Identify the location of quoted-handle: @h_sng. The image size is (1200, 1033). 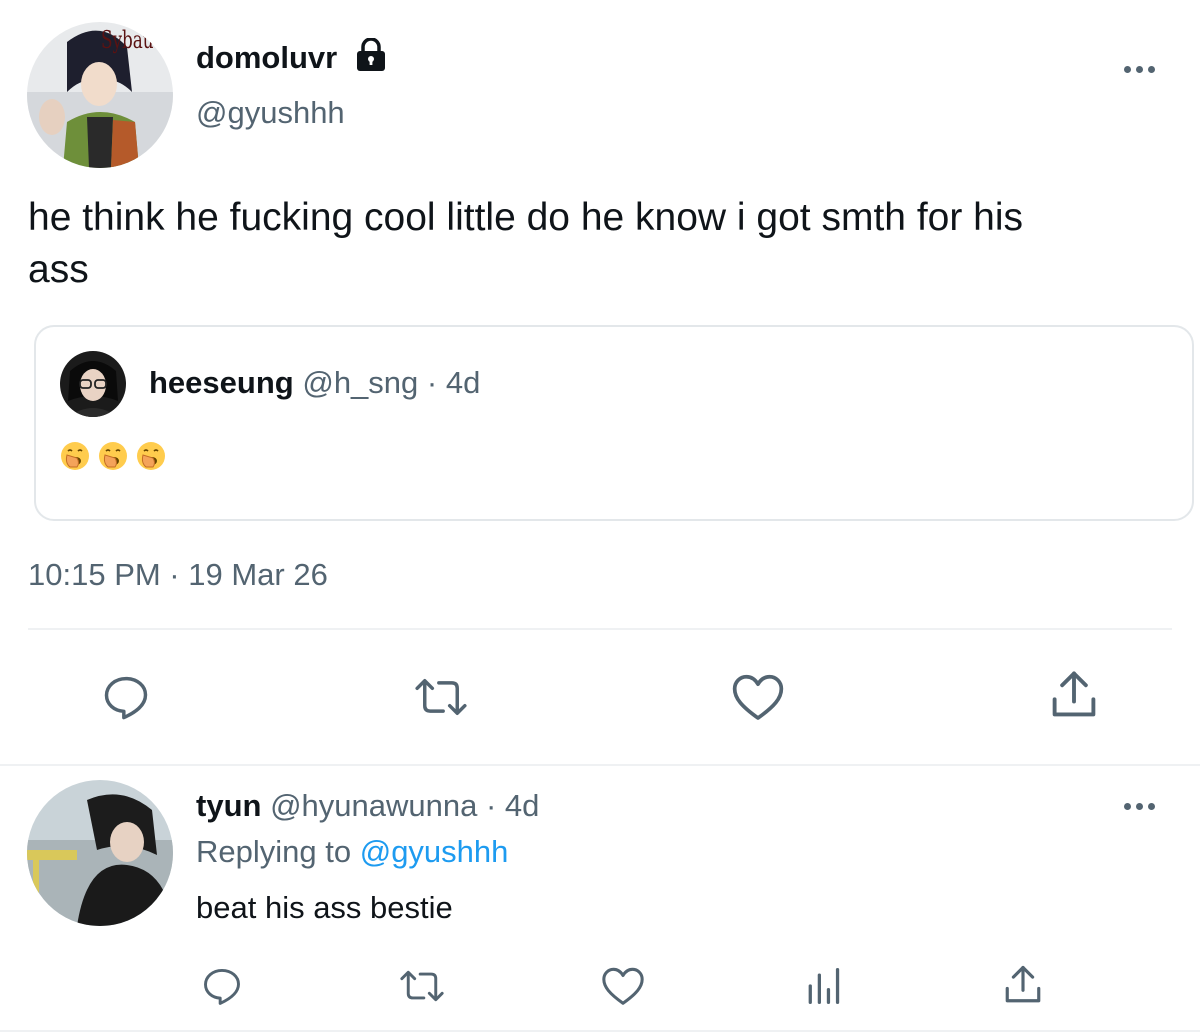
(360, 382).